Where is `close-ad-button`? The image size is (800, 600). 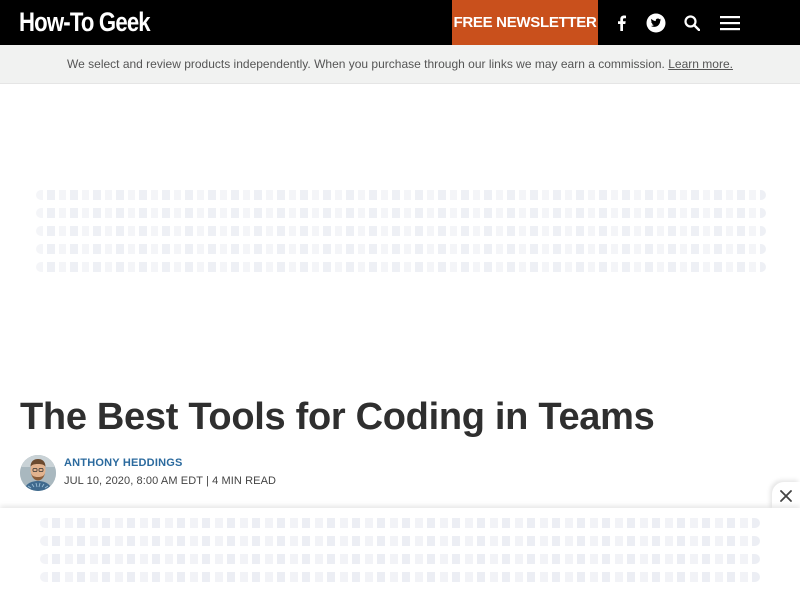 close-ad-button is located at coordinates (786, 495).